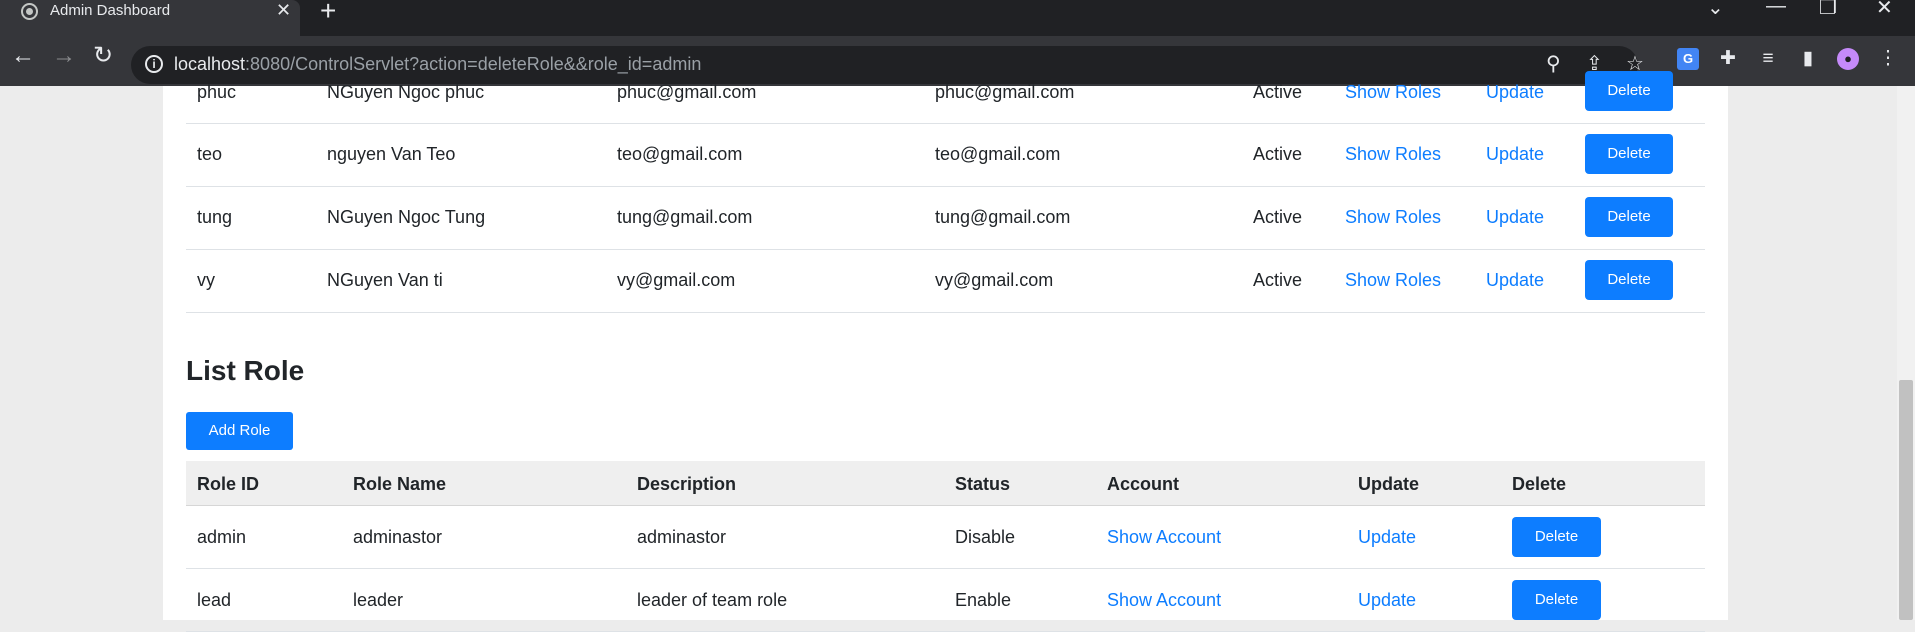  What do you see at coordinates (1848, 59) in the screenshot?
I see `profile-icon: ●` at bounding box center [1848, 59].